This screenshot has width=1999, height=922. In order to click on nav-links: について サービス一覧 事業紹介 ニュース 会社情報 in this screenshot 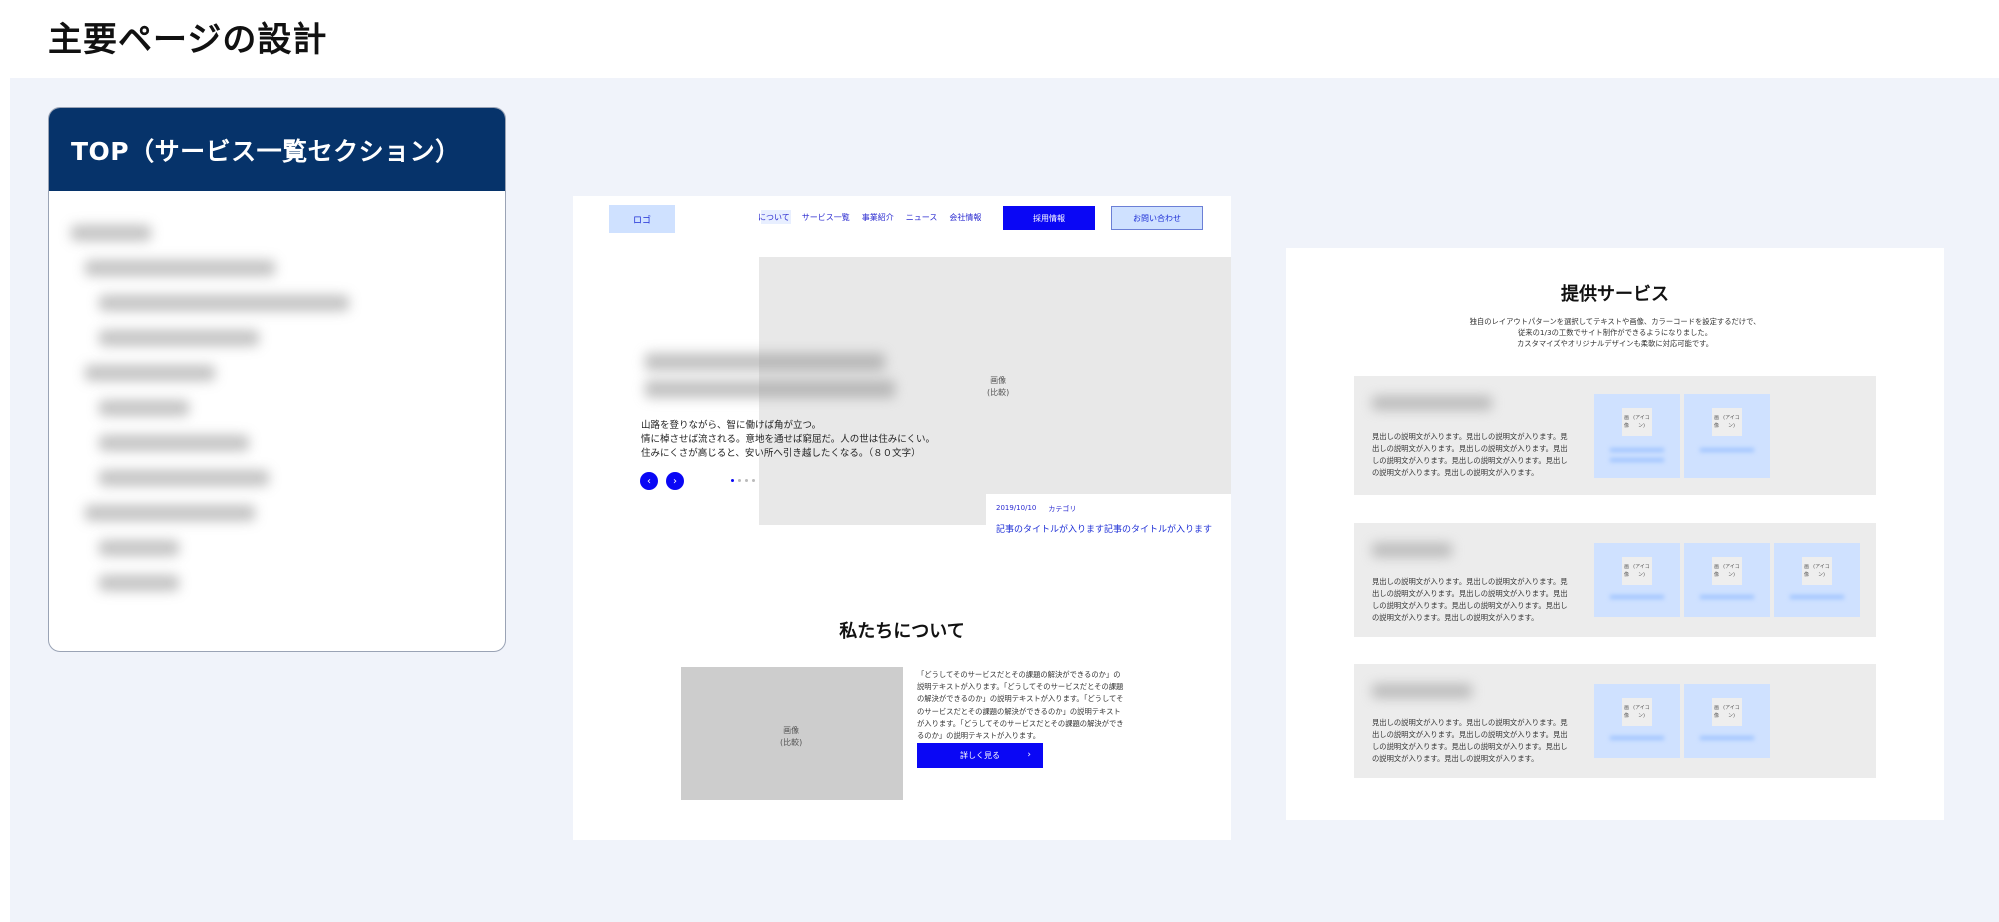, I will do `click(869, 217)`.